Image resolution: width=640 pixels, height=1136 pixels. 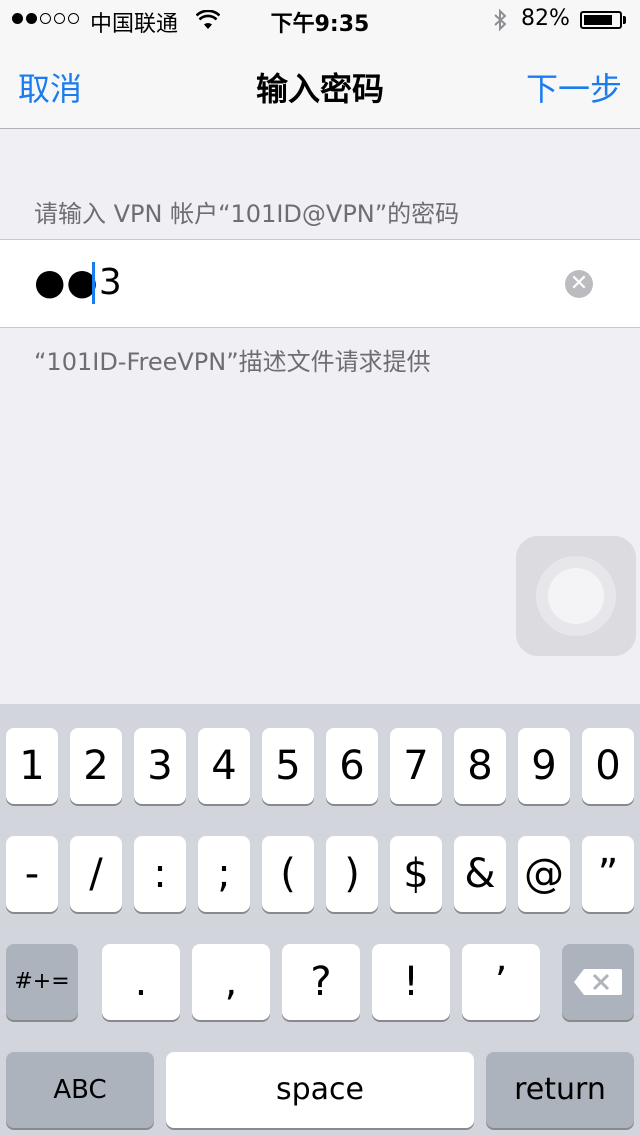 What do you see at coordinates (288, 766) in the screenshot?
I see `number-key-4: 5` at bounding box center [288, 766].